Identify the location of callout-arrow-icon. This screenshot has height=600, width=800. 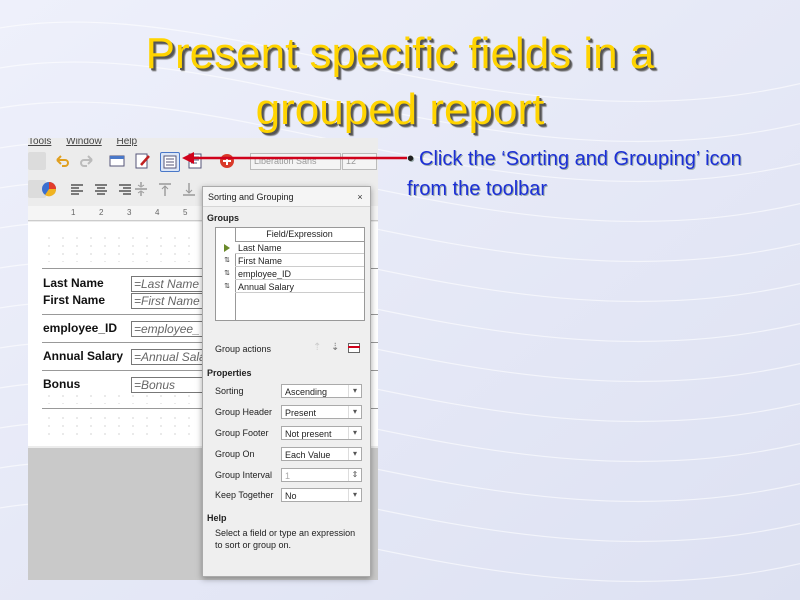
(294, 158).